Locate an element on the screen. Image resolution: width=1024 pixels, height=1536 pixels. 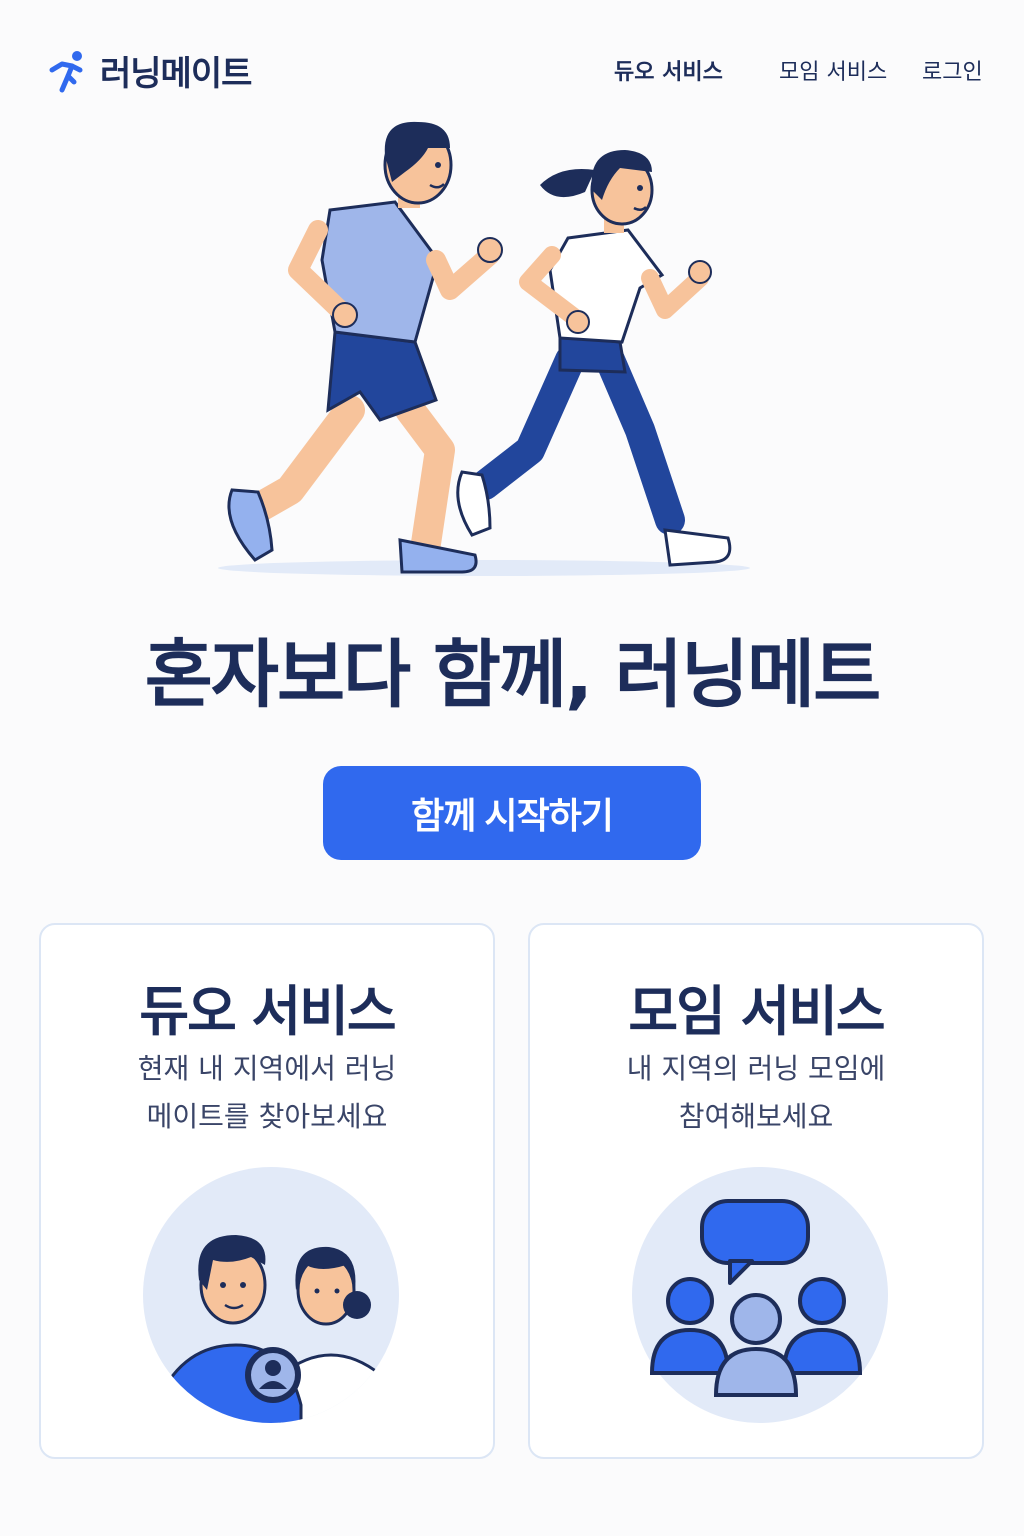
duo-desc-line-2: 메이트를 찾아보세요 is located at coordinates (267, 1116).